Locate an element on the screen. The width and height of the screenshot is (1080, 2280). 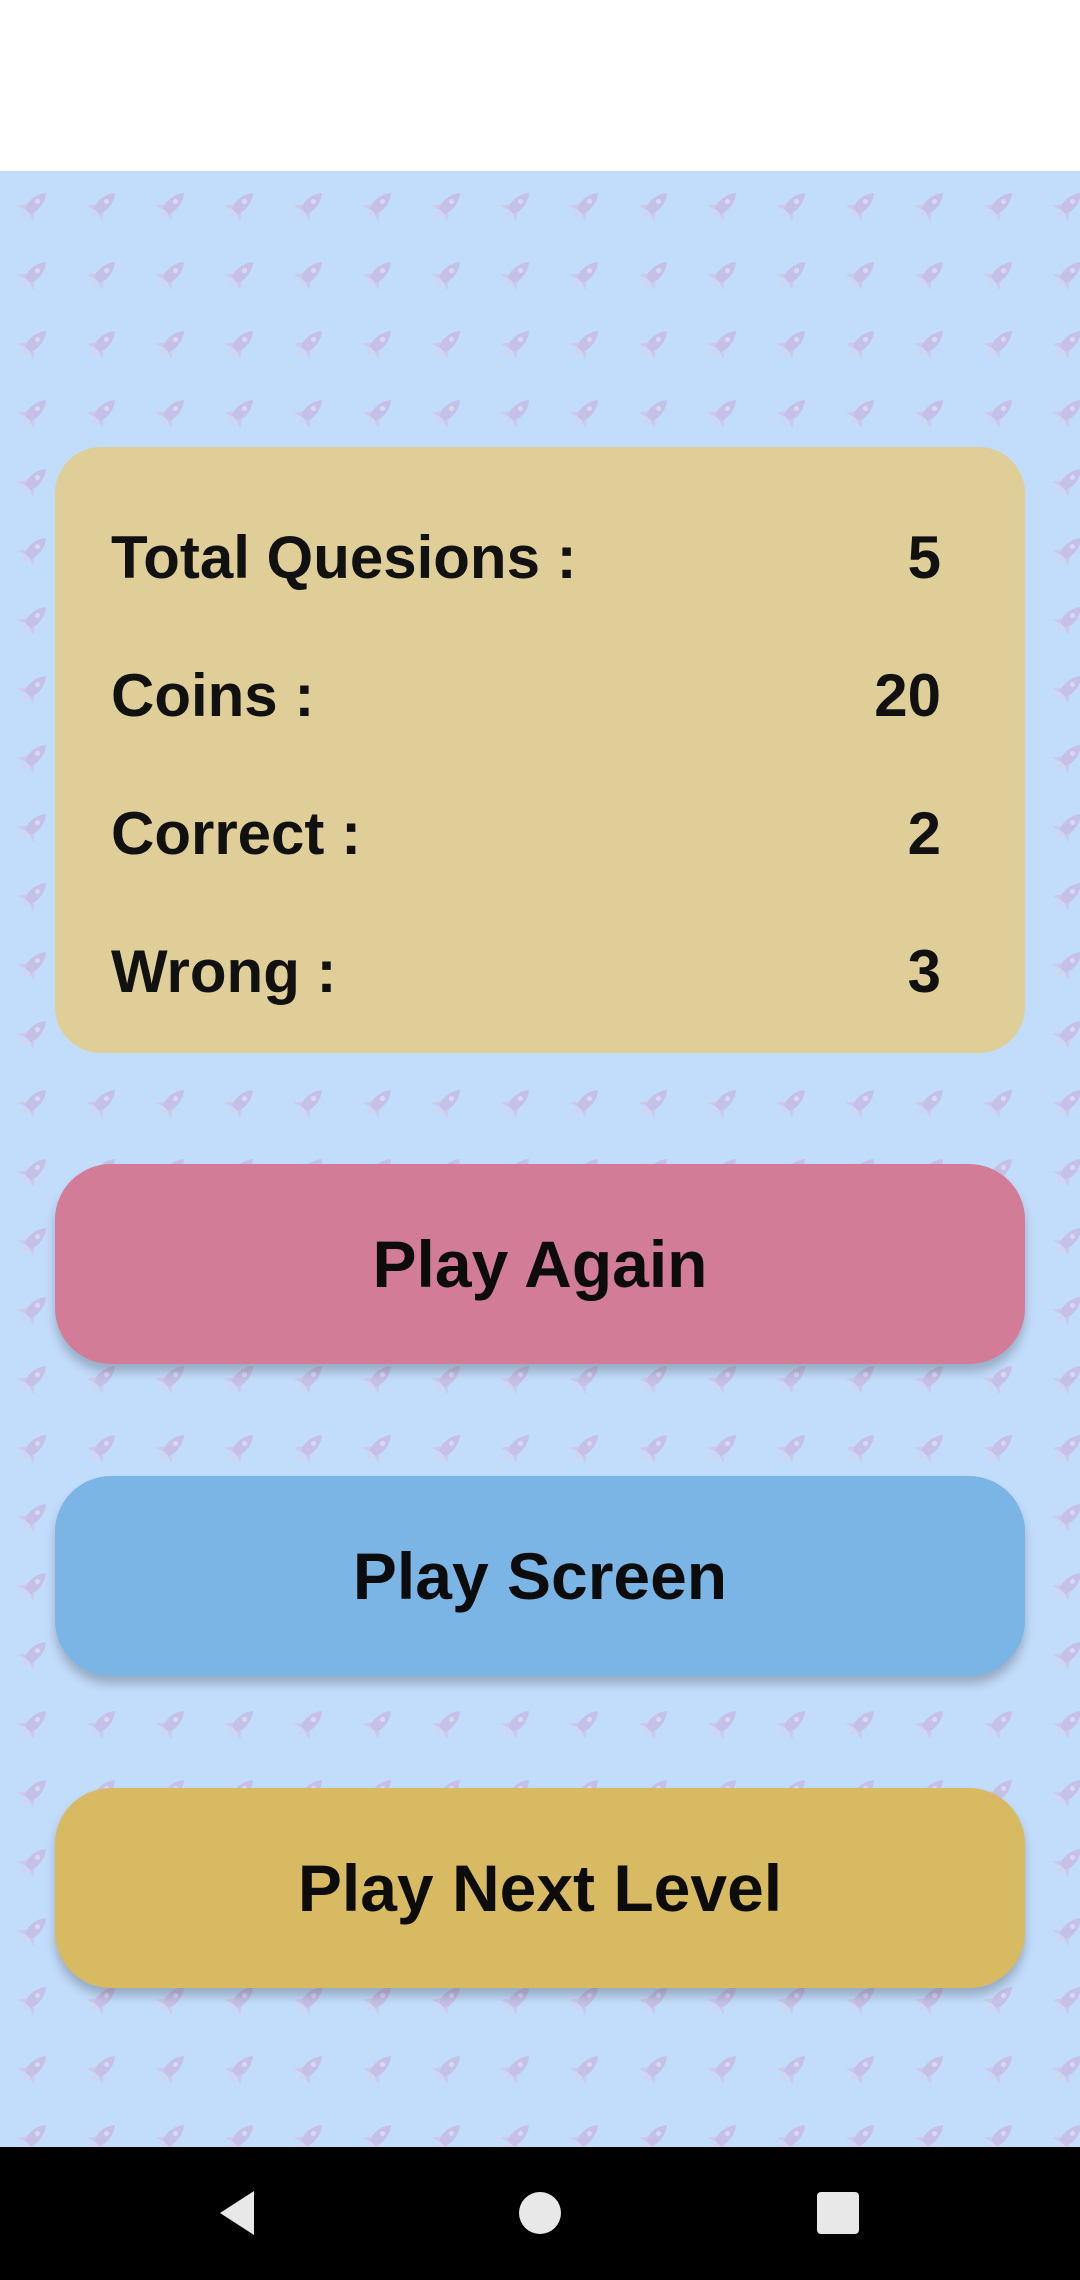
stat-label-correct: Correct : is located at coordinates (236, 833).